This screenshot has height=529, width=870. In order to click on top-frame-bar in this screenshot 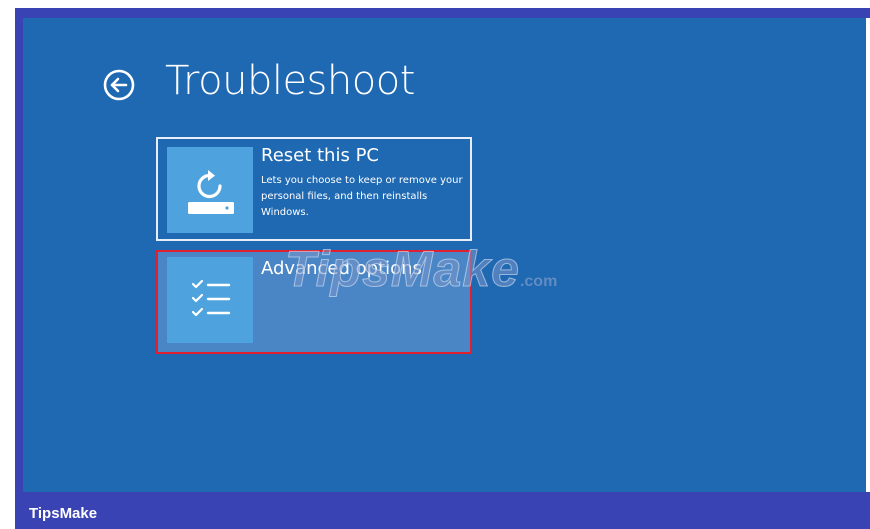, I will do `click(442, 13)`.